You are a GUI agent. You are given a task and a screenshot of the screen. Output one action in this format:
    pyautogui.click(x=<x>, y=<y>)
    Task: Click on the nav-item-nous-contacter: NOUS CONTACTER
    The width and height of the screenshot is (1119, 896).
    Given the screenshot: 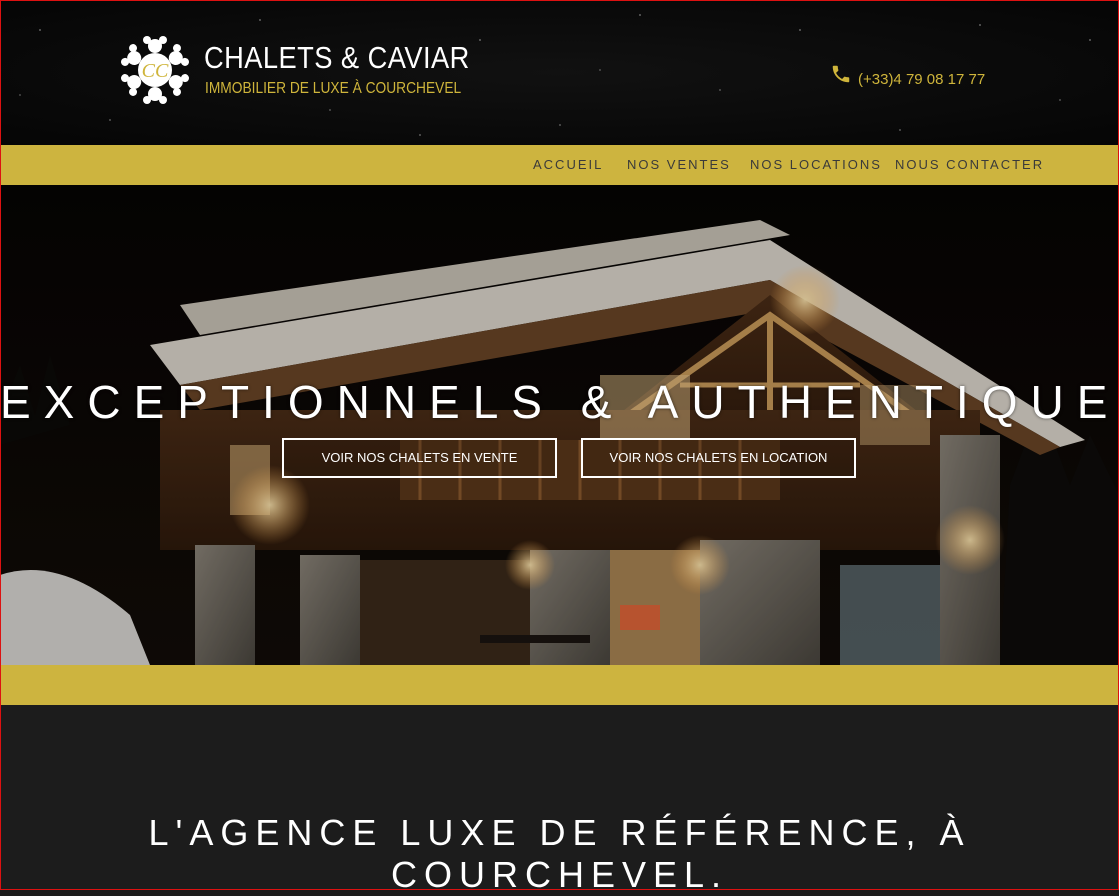 What is the action you would take?
    pyautogui.click(x=969, y=164)
    